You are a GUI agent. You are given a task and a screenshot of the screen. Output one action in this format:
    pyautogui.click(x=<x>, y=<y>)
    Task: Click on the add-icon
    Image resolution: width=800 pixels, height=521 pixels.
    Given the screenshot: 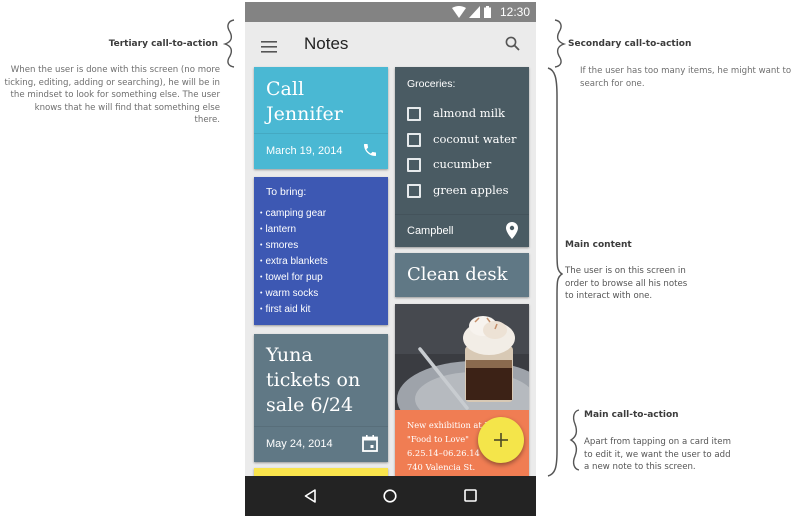 What is the action you would take?
    pyautogui.click(x=501, y=440)
    